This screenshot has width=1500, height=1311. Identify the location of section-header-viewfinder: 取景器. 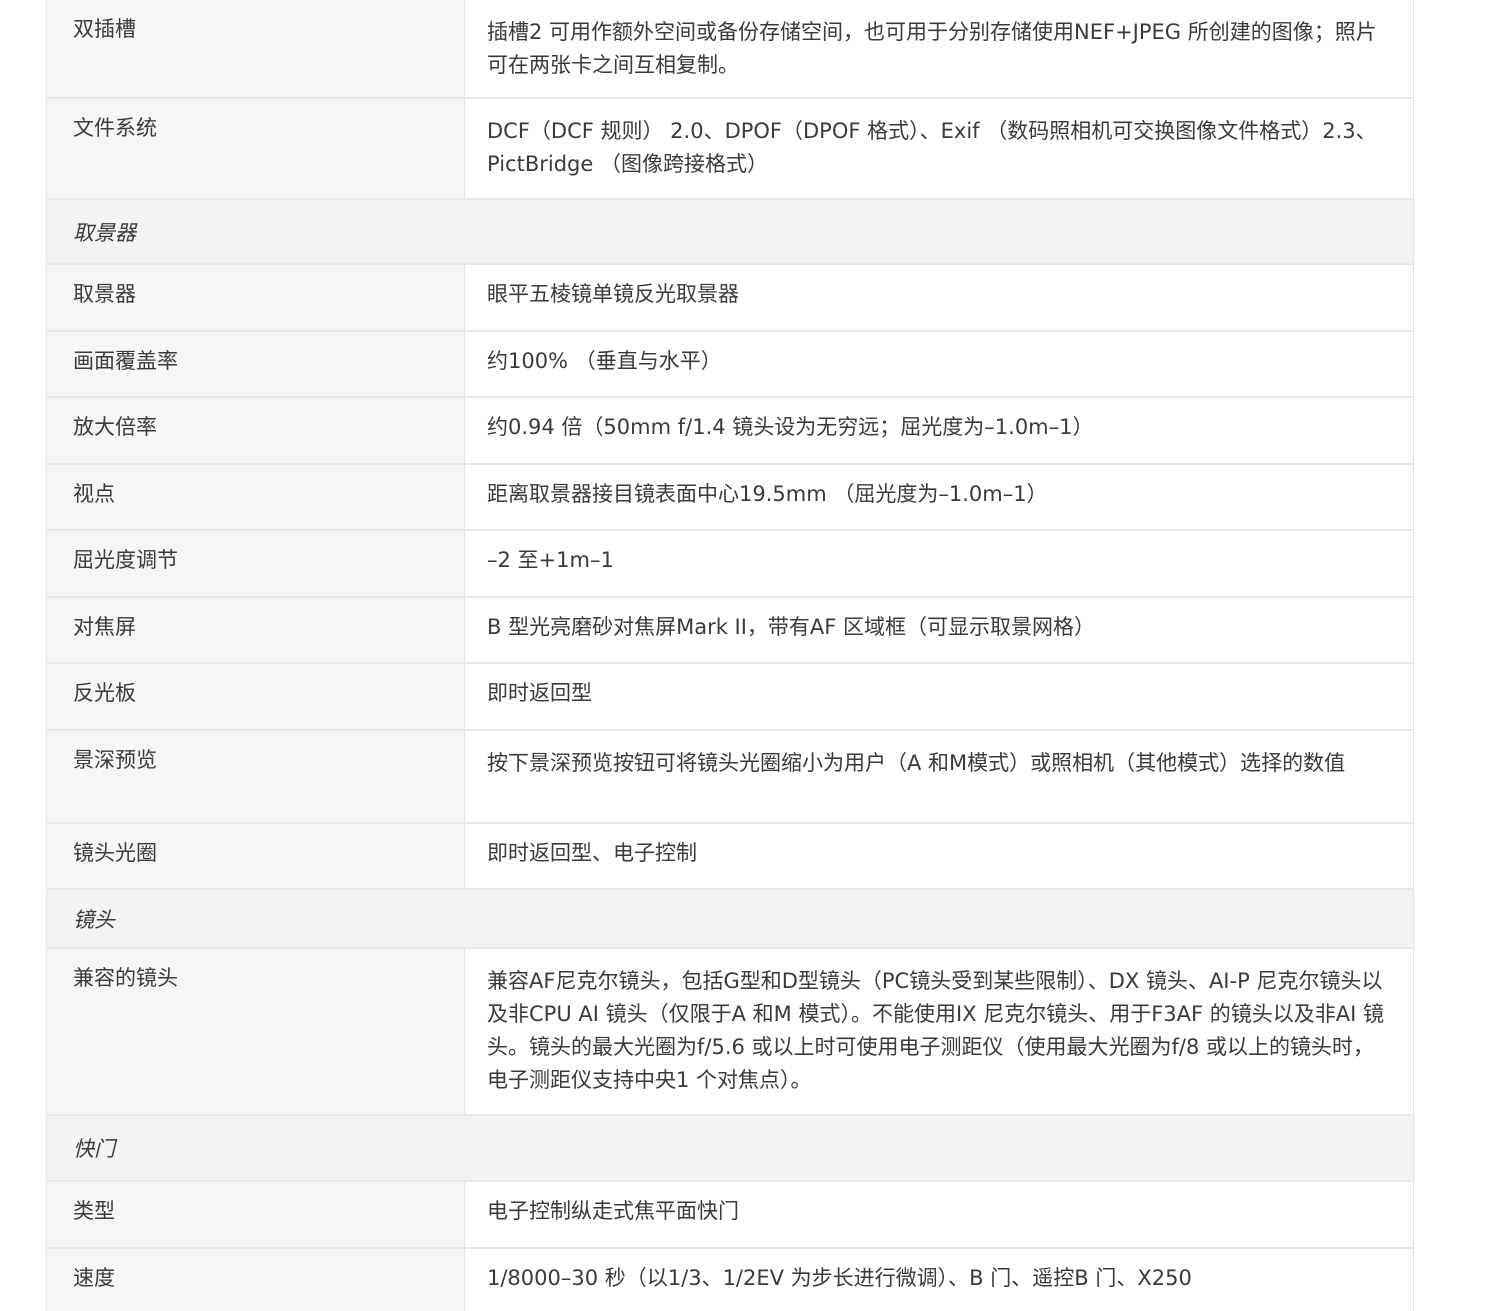
(730, 232).